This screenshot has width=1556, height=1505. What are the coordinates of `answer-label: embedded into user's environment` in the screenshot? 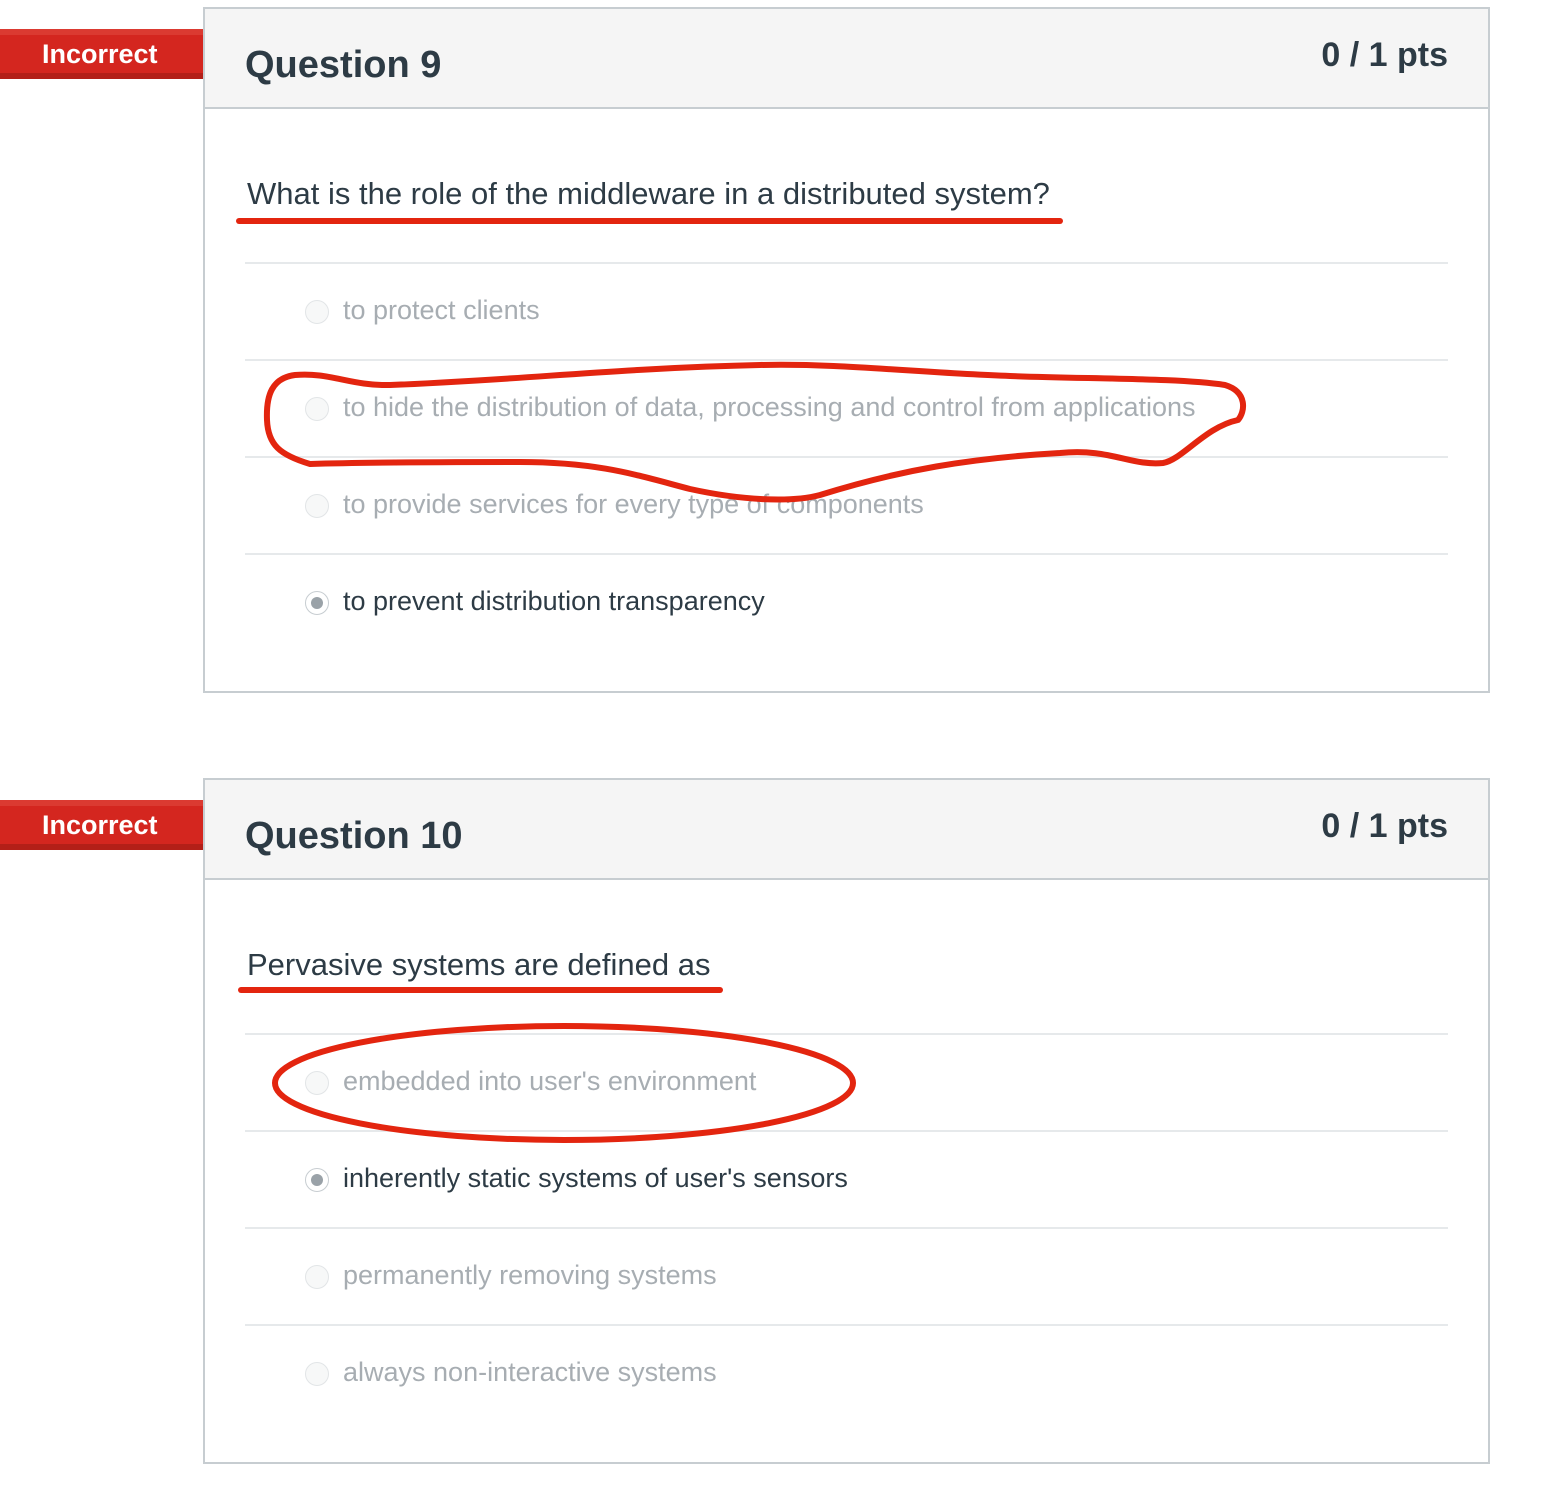 It's located at (550, 1081).